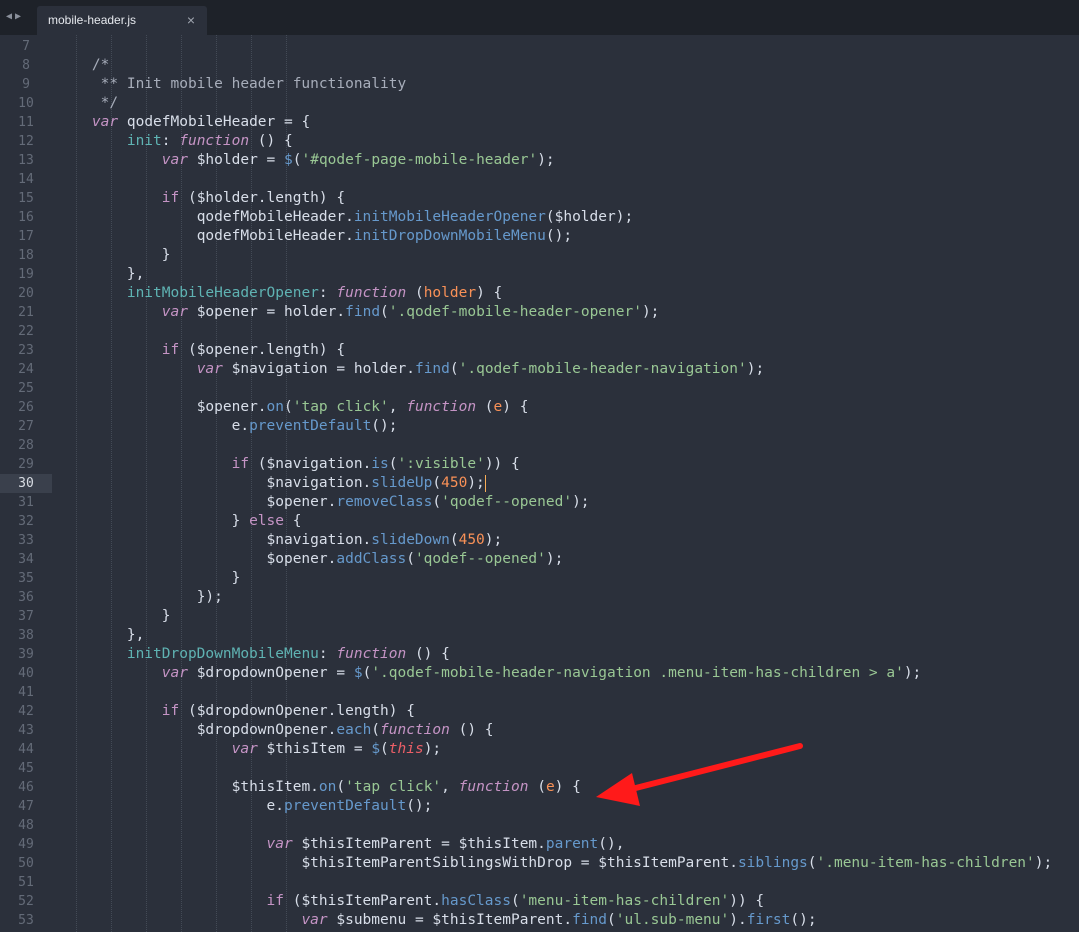 The height and width of the screenshot is (932, 1079). I want to click on red-arrow-annotation, so click(699, 774).